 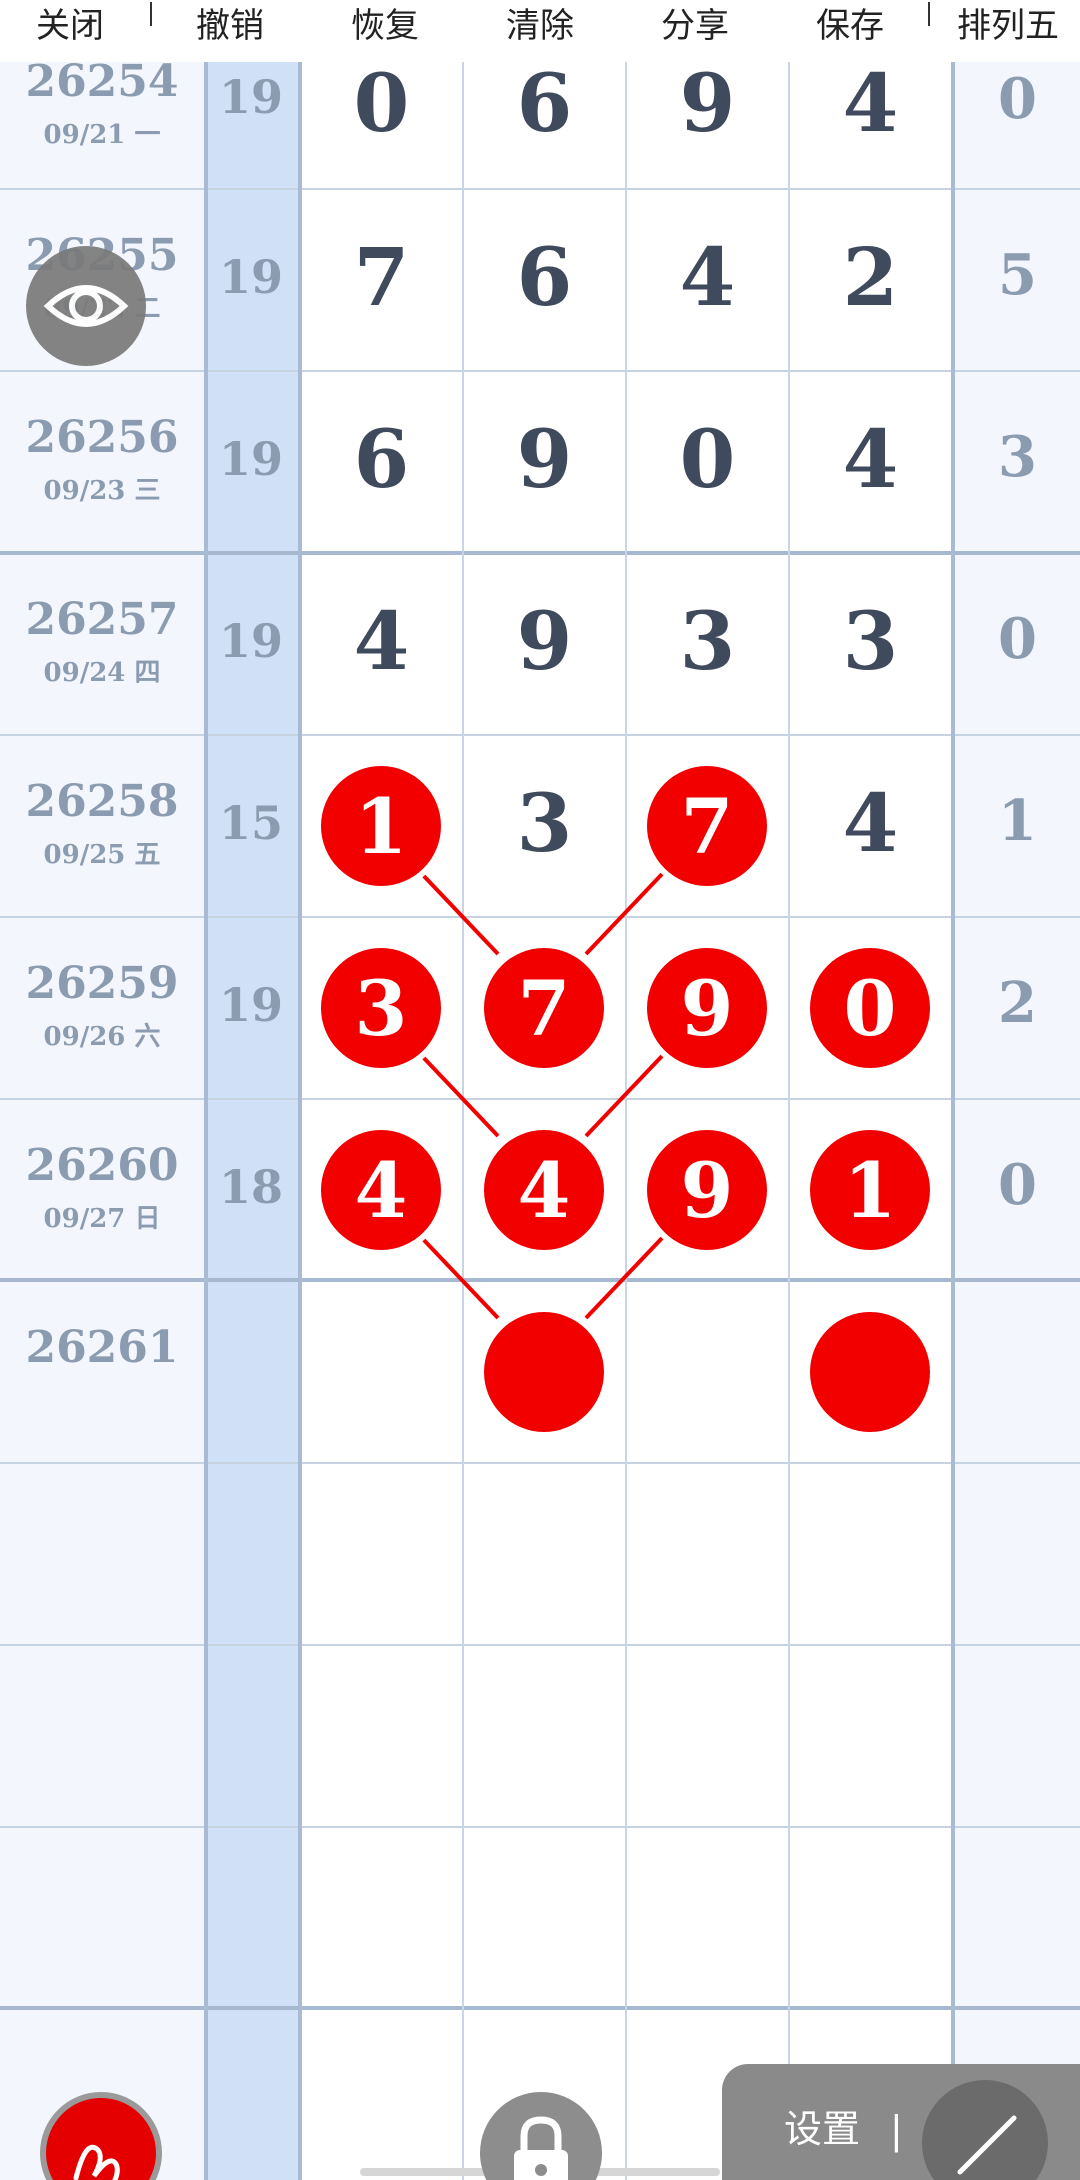 I want to click on issue-number: 26258, so click(x=102, y=801).